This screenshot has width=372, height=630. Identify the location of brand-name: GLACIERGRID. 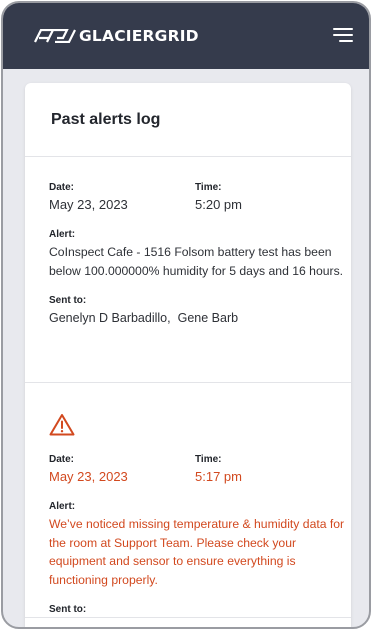
(139, 36).